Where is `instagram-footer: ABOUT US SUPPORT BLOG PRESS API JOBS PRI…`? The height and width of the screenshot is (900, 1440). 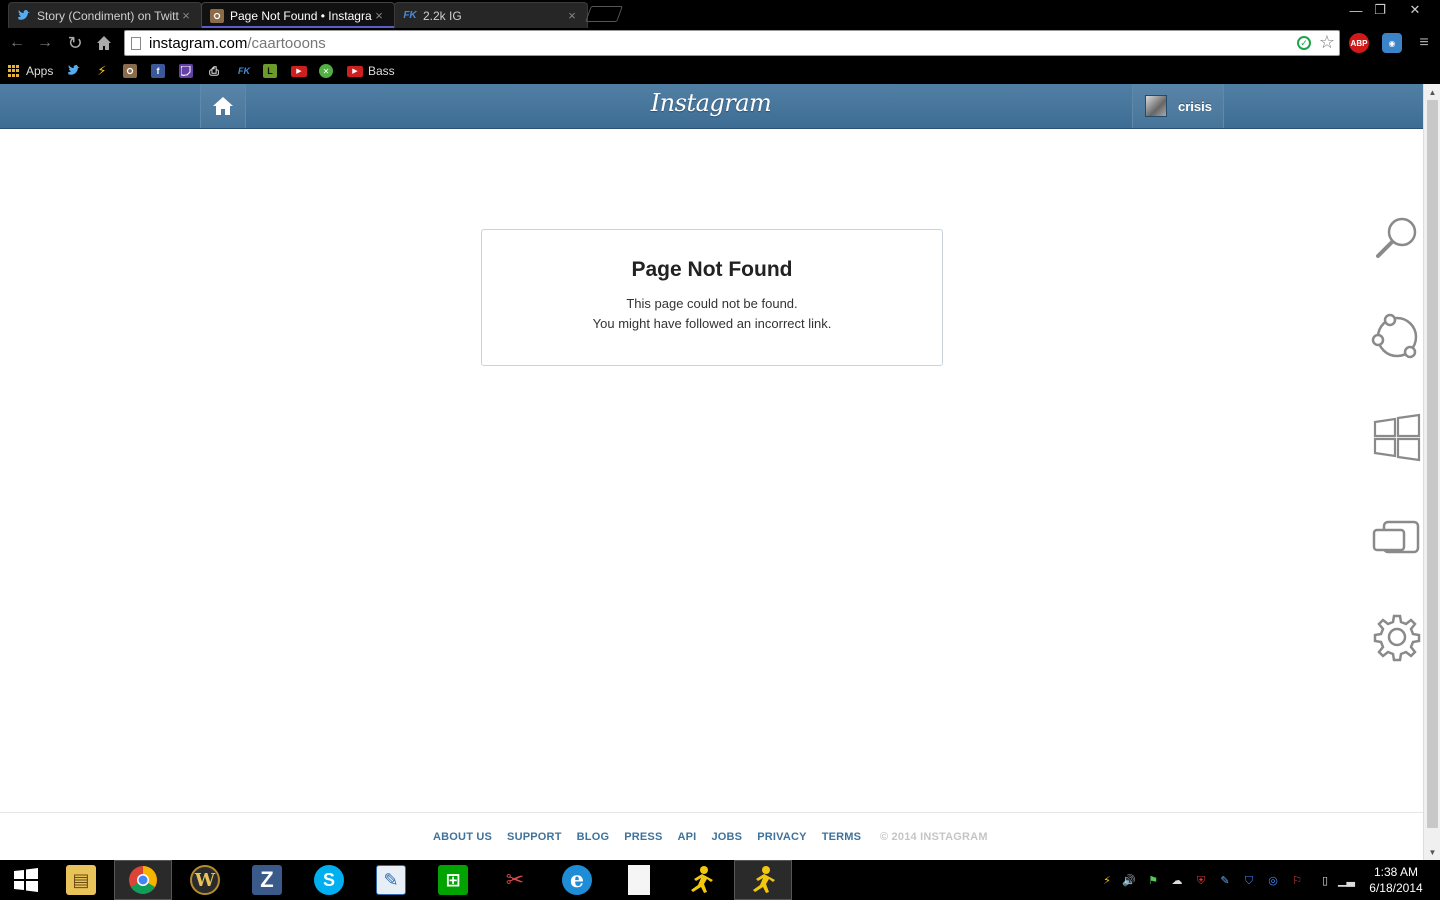
instagram-footer: ABOUT US SUPPORT BLOG PRESS API JOBS PRI… is located at coordinates (711, 836).